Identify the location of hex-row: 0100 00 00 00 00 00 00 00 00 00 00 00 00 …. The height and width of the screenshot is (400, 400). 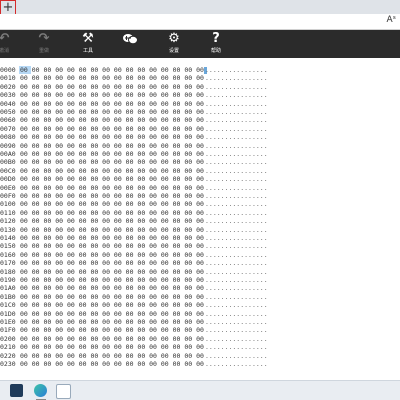
(200, 204).